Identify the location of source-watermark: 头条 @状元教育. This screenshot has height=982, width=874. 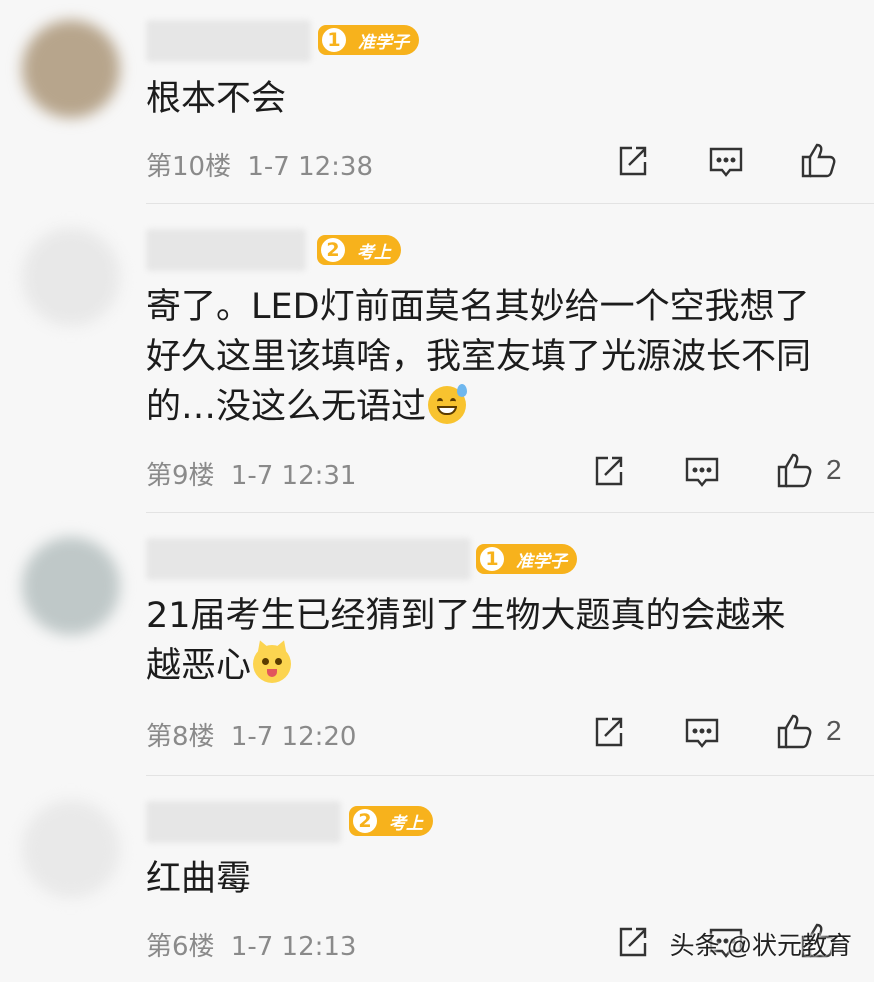
(760, 946).